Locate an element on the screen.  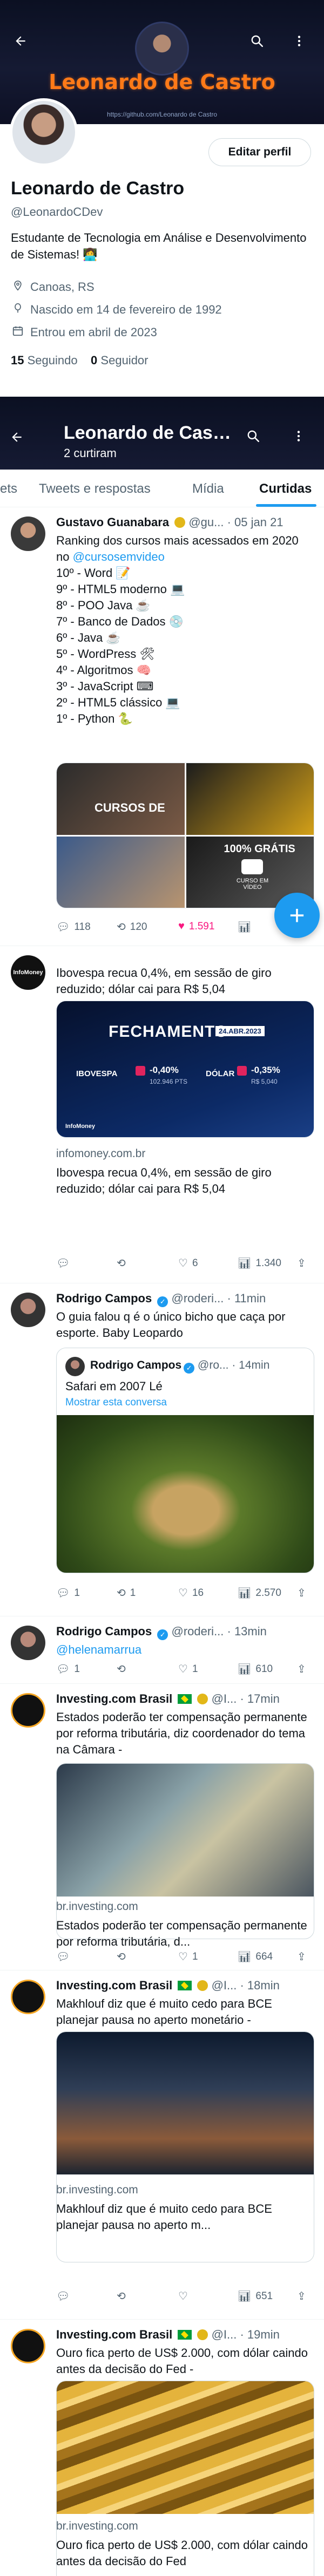
edit-profile-button: Editar perfil is located at coordinates (259, 152).